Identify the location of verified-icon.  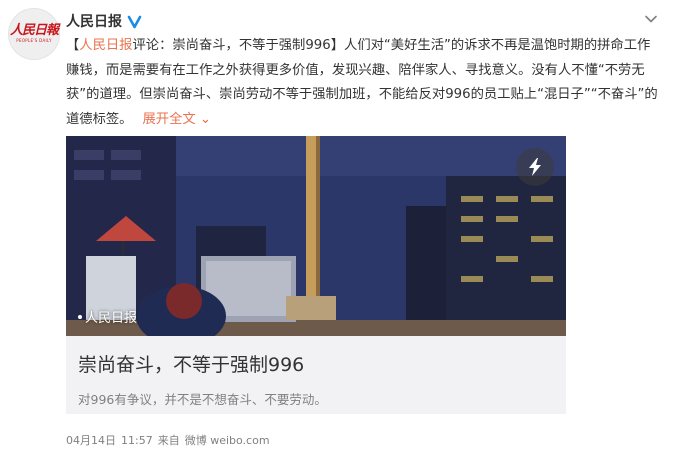
(134, 21).